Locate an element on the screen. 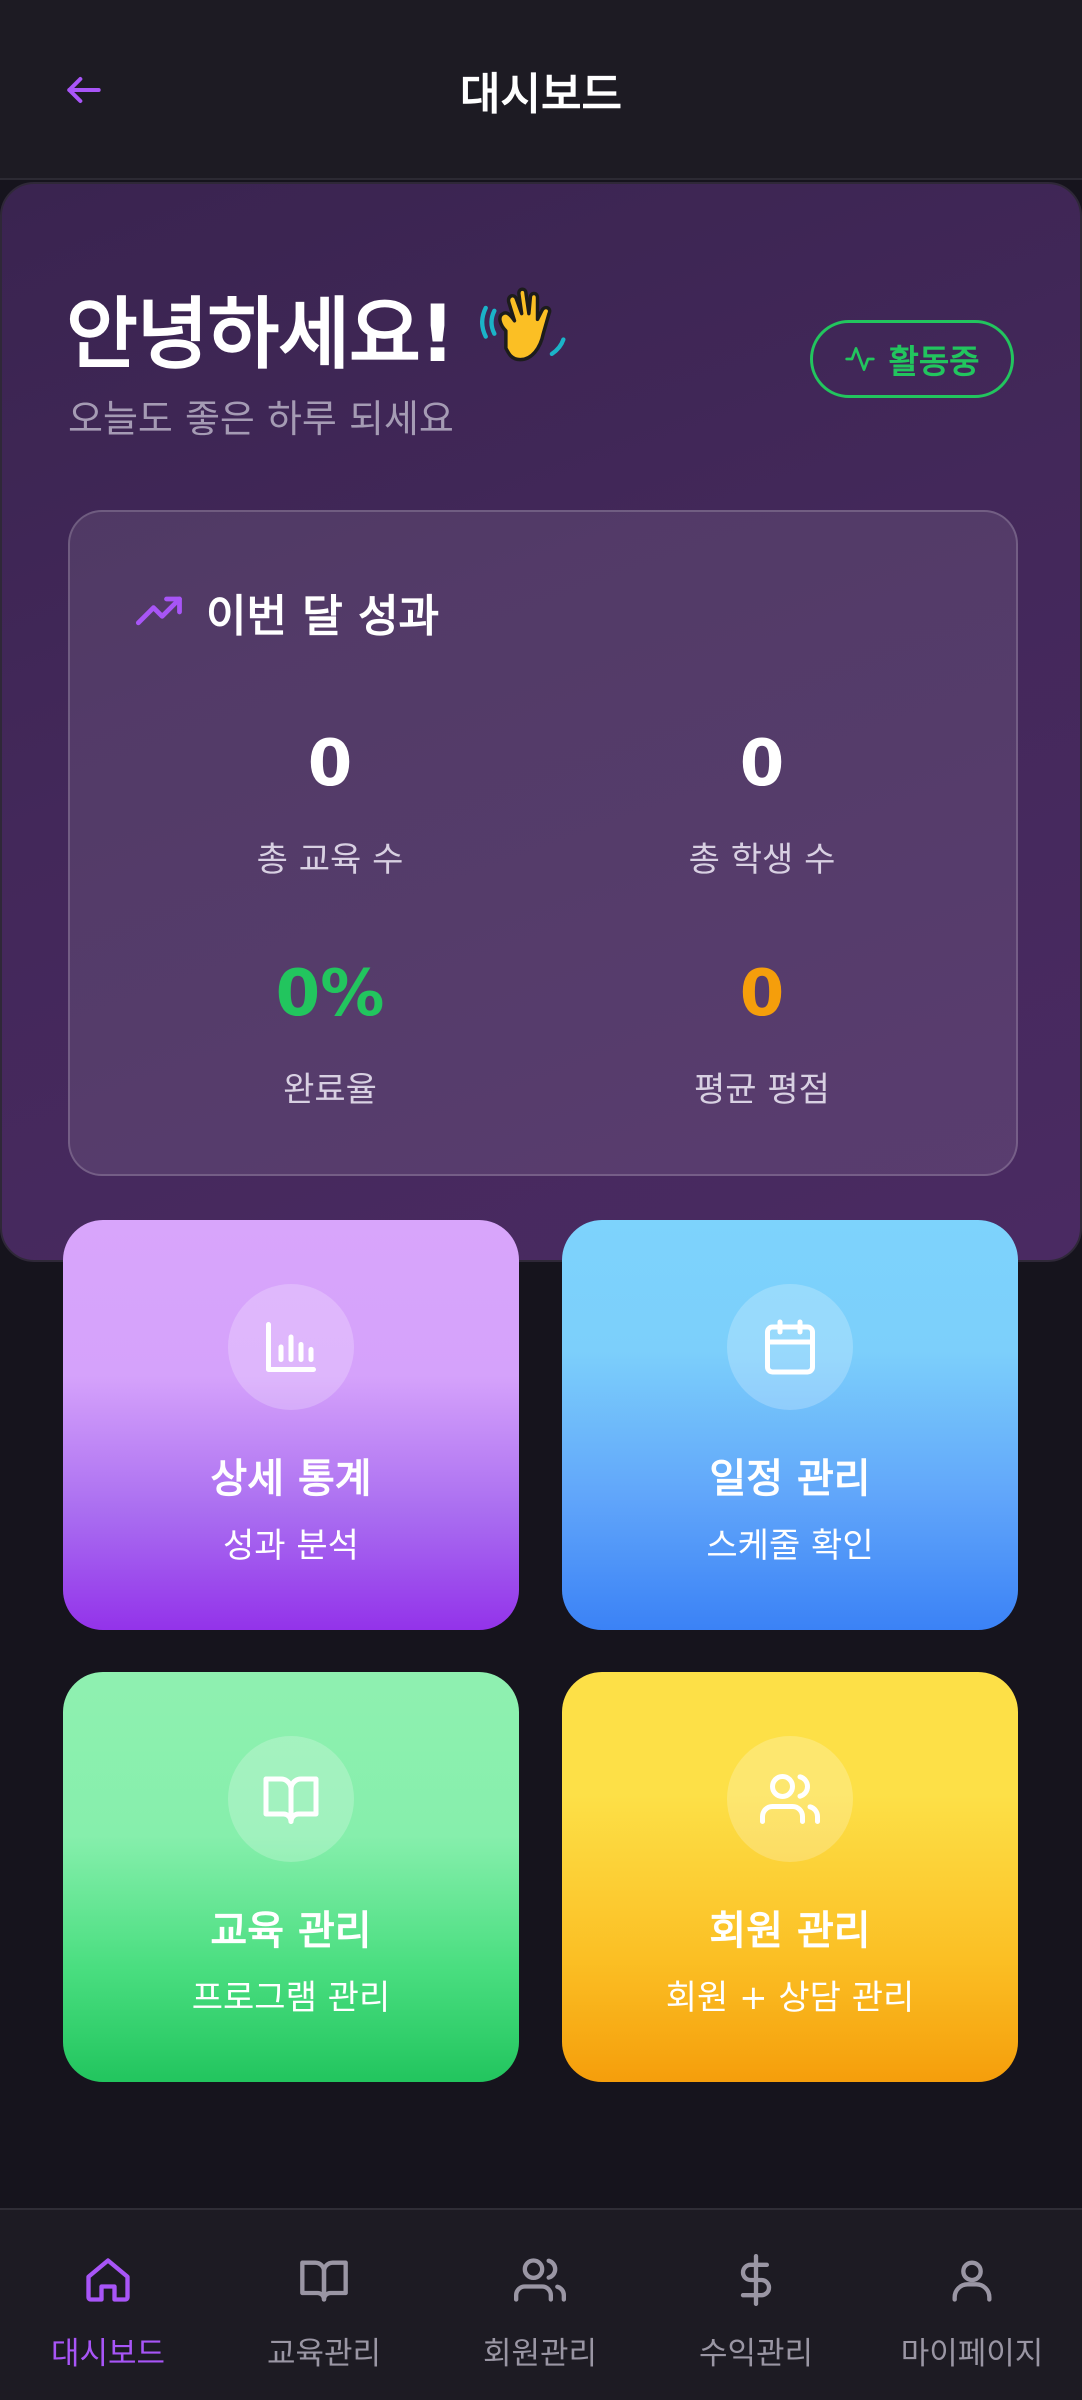 The height and width of the screenshot is (2400, 1082). user-icon is located at coordinates (972, 2281).